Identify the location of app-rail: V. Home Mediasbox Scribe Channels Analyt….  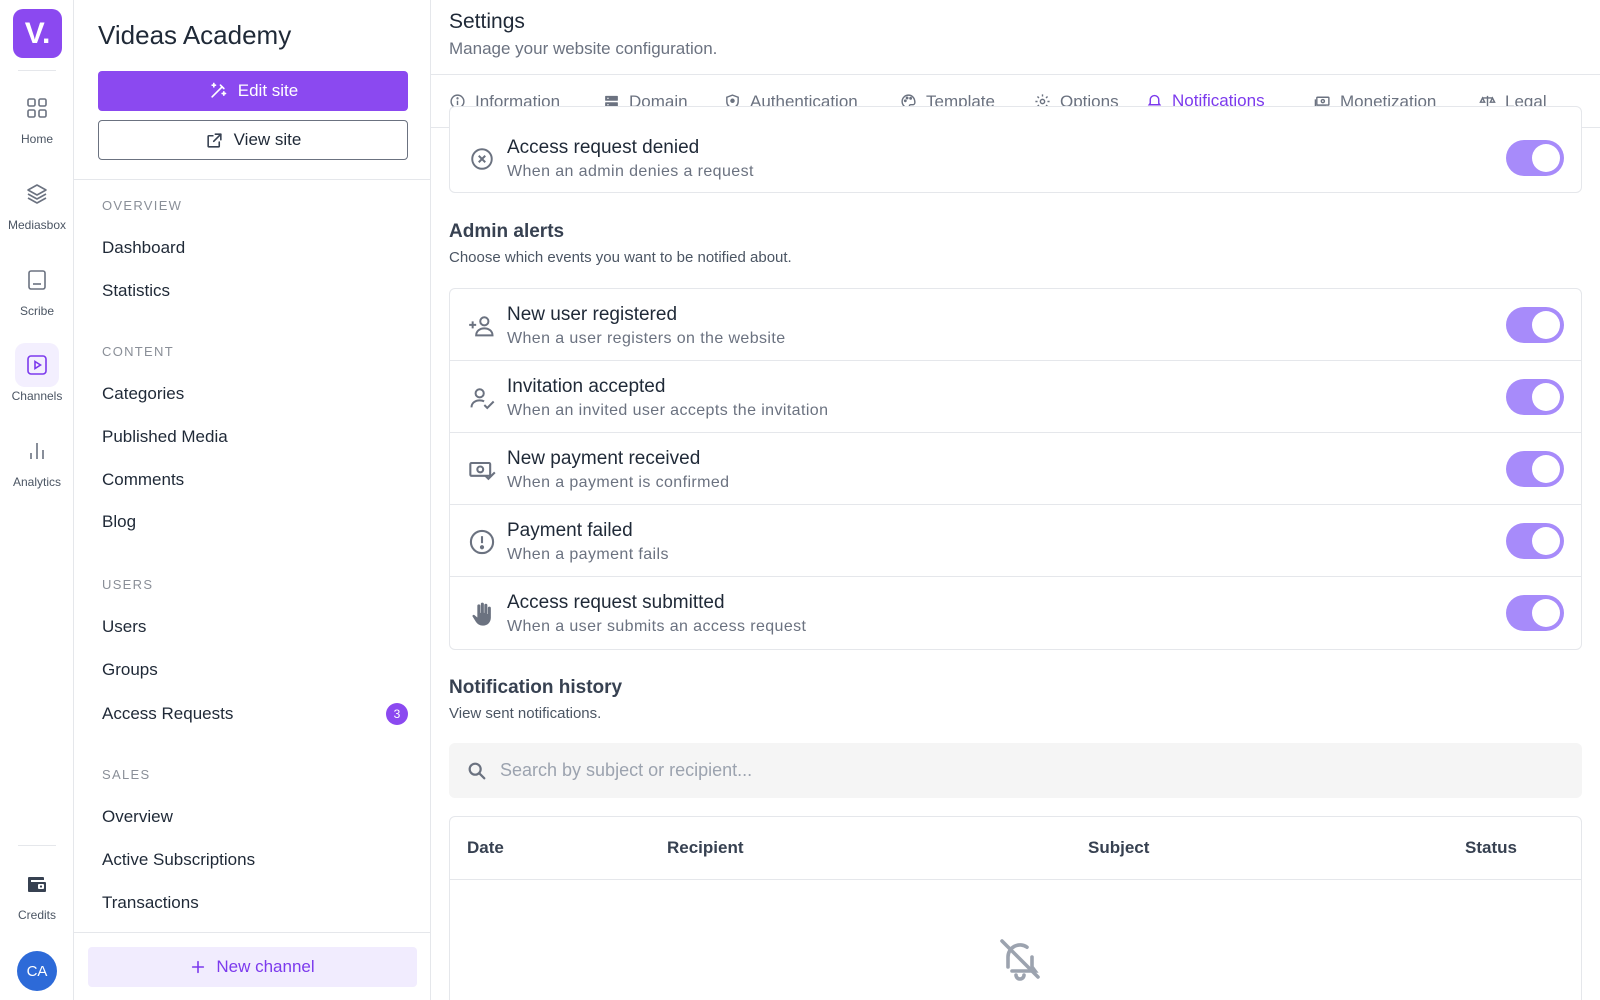
(37, 500).